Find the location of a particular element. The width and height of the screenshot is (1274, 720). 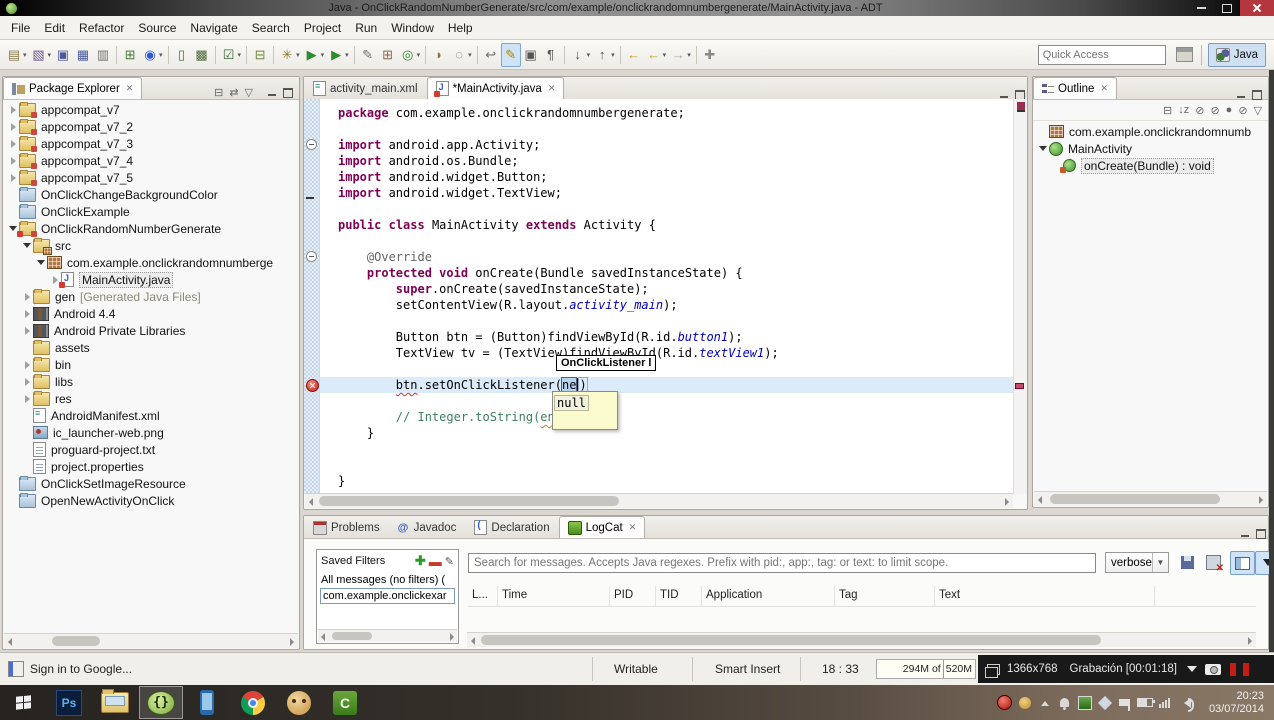

new-wizard-icon: ▤ ▾ is located at coordinates (16, 55).